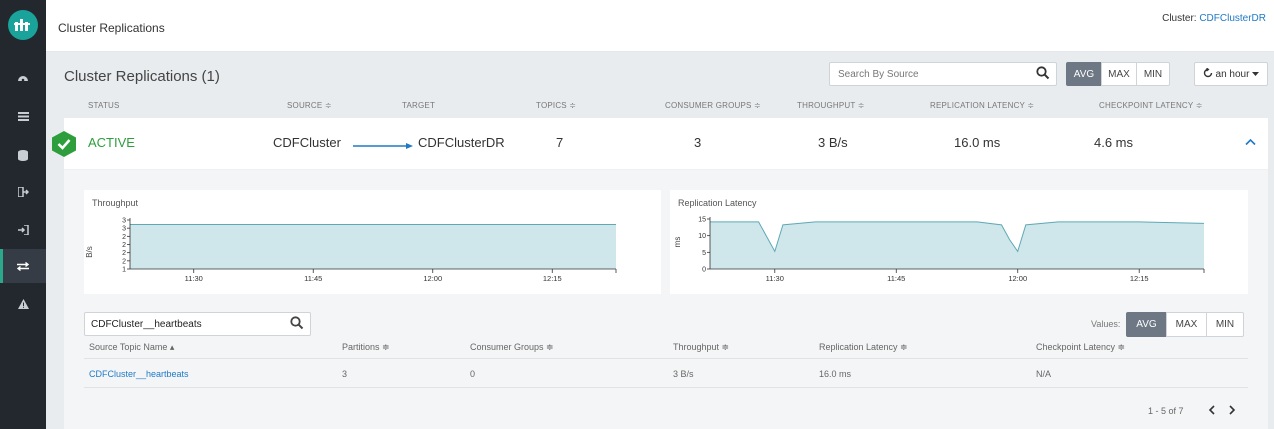 Image resolution: width=1274 pixels, height=429 pixels. What do you see at coordinates (1084, 74) in the screenshot?
I see `avg-button: AVG` at bounding box center [1084, 74].